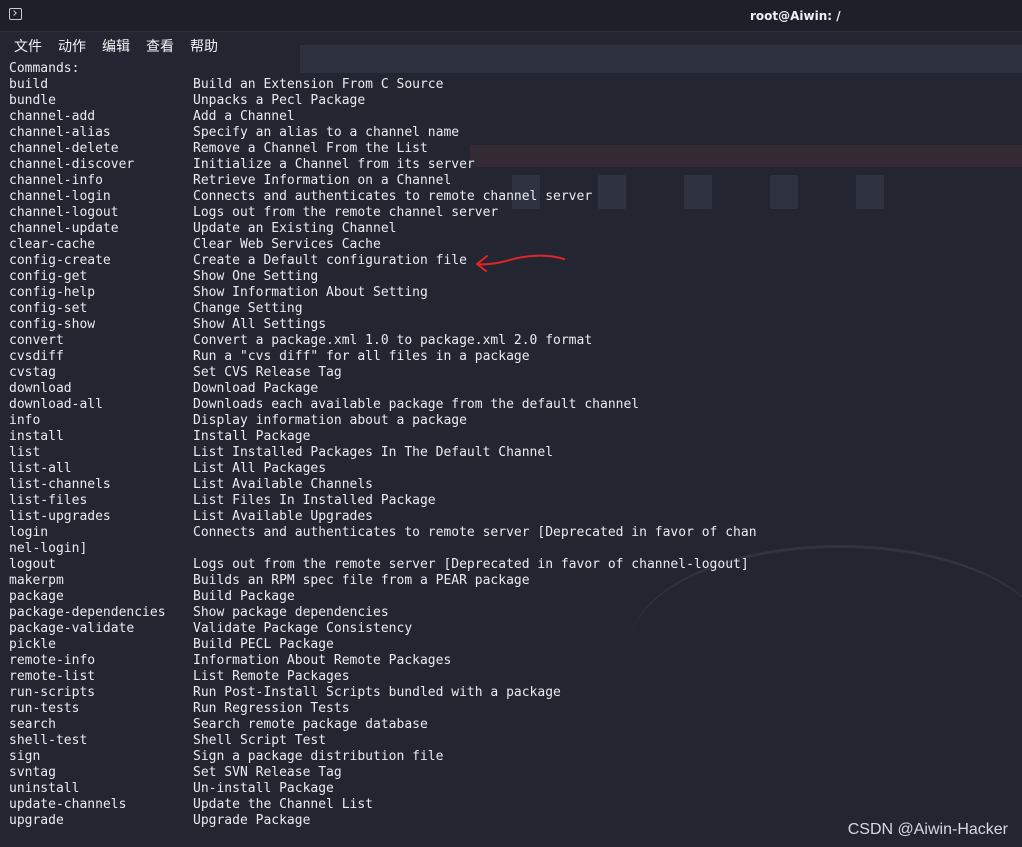  I want to click on command-name: cvstag, so click(32, 372).